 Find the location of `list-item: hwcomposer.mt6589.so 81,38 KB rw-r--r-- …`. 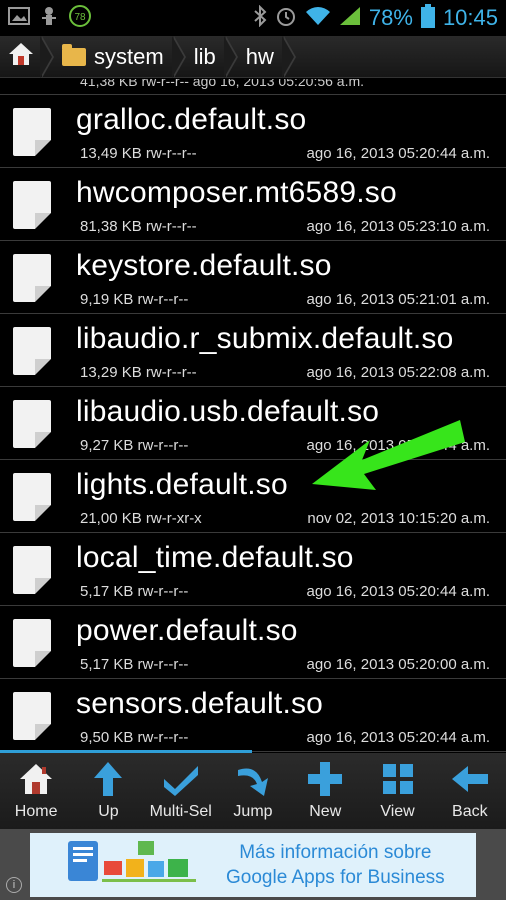

list-item: hwcomposer.mt6589.so 81,38 KB rw-r--r-- … is located at coordinates (253, 204).